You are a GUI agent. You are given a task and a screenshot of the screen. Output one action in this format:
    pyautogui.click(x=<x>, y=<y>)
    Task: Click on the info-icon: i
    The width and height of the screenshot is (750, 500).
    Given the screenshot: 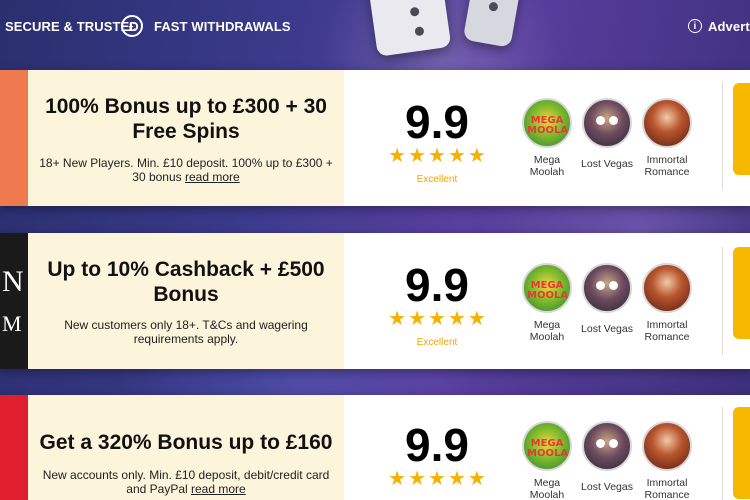 What is the action you would take?
    pyautogui.click(x=695, y=26)
    